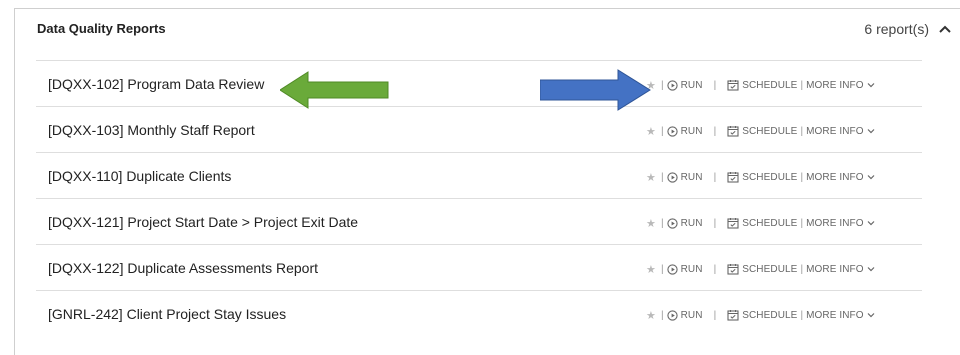 This screenshot has height=355, width=960. What do you see at coordinates (101, 28) in the screenshot?
I see `panel-title: Data Quality Reports` at bounding box center [101, 28].